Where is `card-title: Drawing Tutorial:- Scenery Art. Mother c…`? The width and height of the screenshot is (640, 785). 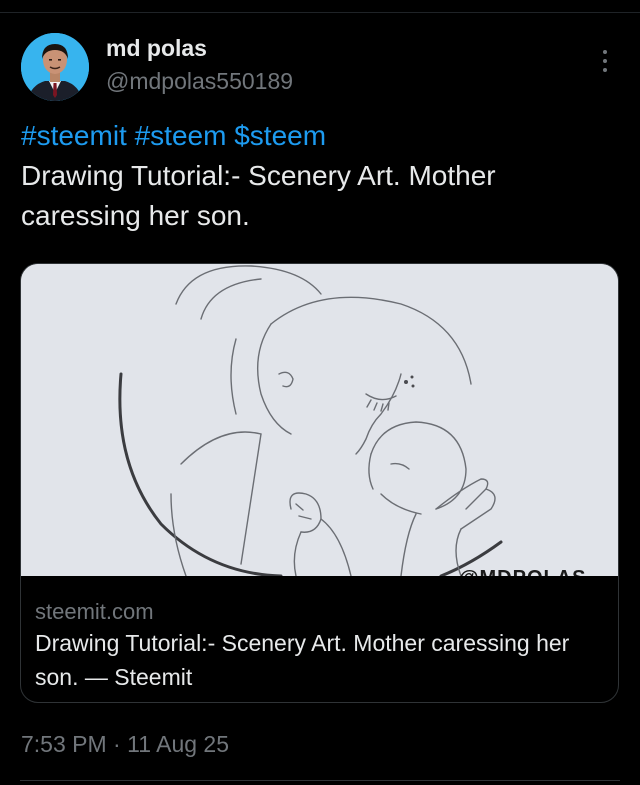
card-title: Drawing Tutorial:- Scenery Art. Mother c… is located at coordinates (302, 660).